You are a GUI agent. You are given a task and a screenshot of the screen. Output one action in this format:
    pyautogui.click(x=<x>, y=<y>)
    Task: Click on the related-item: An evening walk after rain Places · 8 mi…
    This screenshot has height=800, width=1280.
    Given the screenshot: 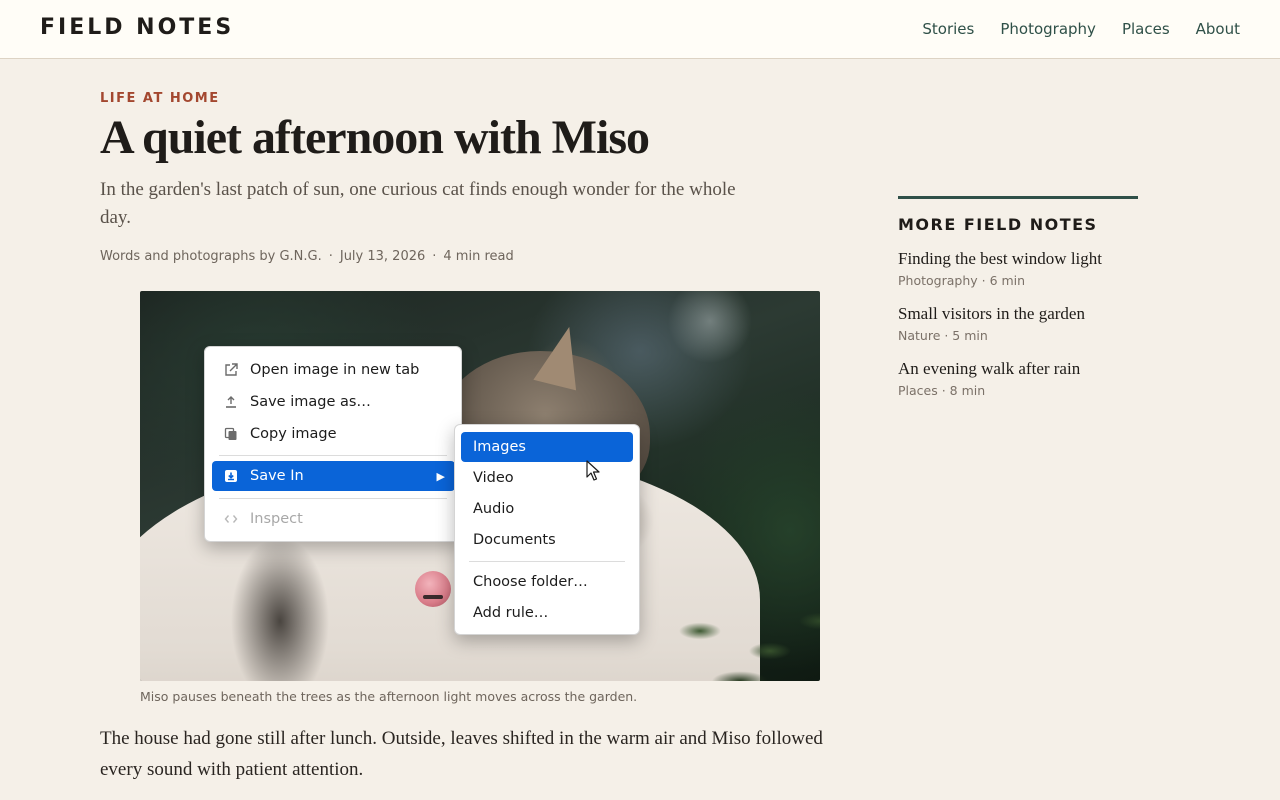 What is the action you would take?
    pyautogui.click(x=1018, y=378)
    